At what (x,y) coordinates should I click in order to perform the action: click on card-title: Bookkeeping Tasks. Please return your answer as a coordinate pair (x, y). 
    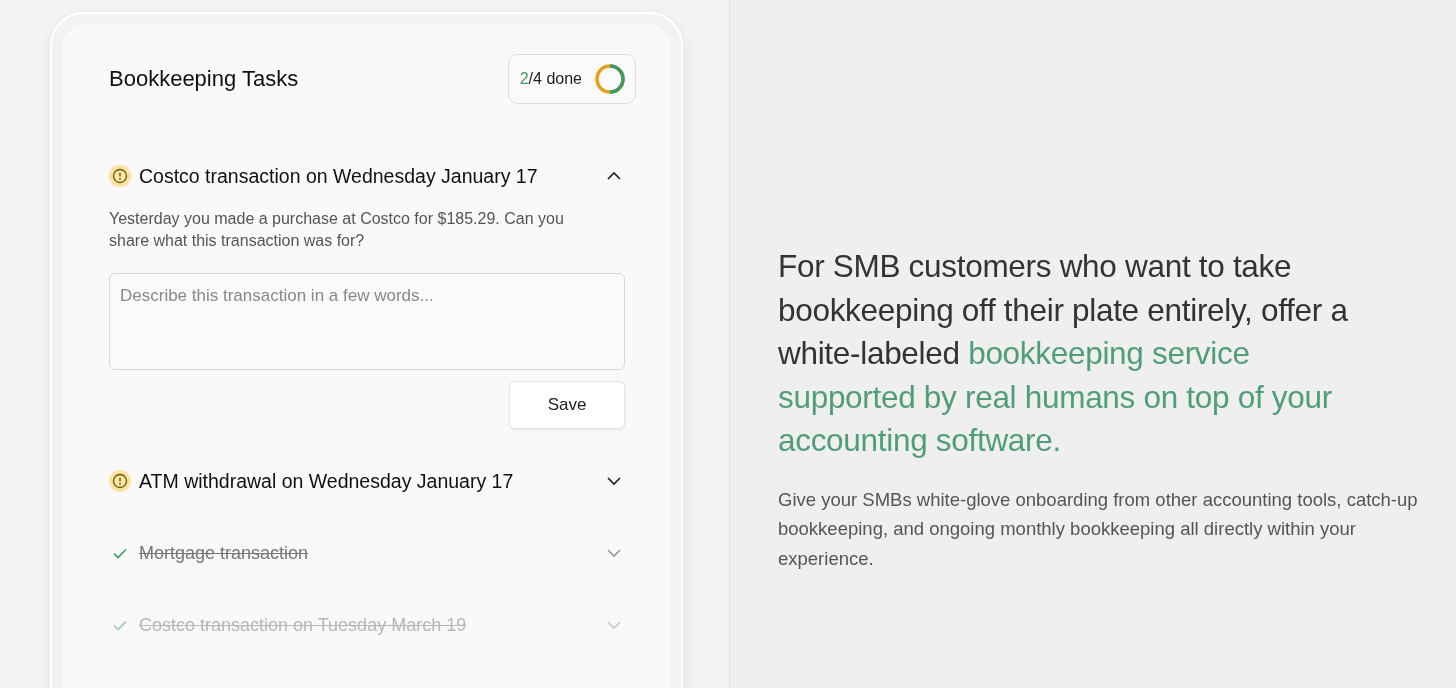
    Looking at the image, I should click on (204, 79).